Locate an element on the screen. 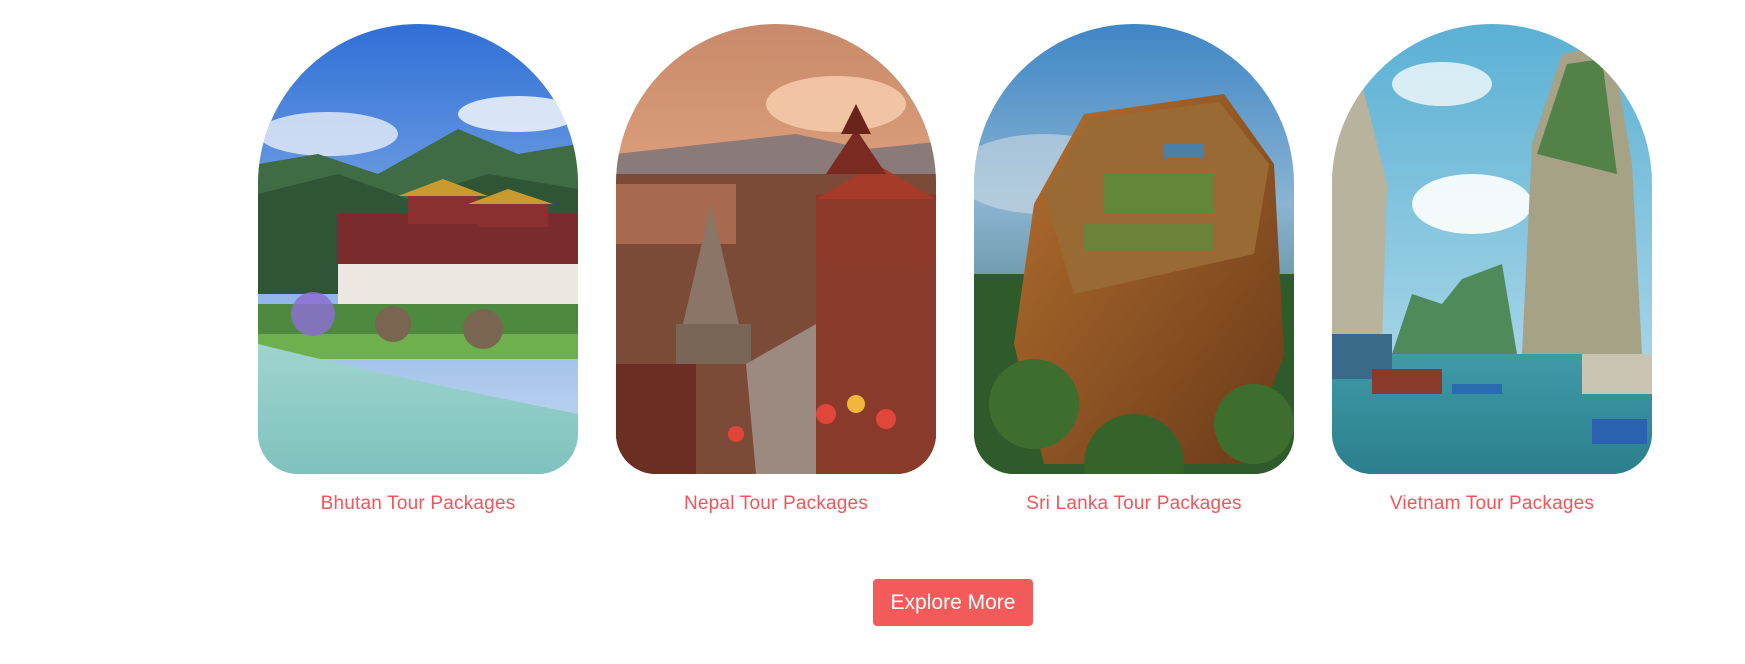 This screenshot has width=1745, height=664. card-label: Sri Lanka Tour Packages is located at coordinates (1134, 503).